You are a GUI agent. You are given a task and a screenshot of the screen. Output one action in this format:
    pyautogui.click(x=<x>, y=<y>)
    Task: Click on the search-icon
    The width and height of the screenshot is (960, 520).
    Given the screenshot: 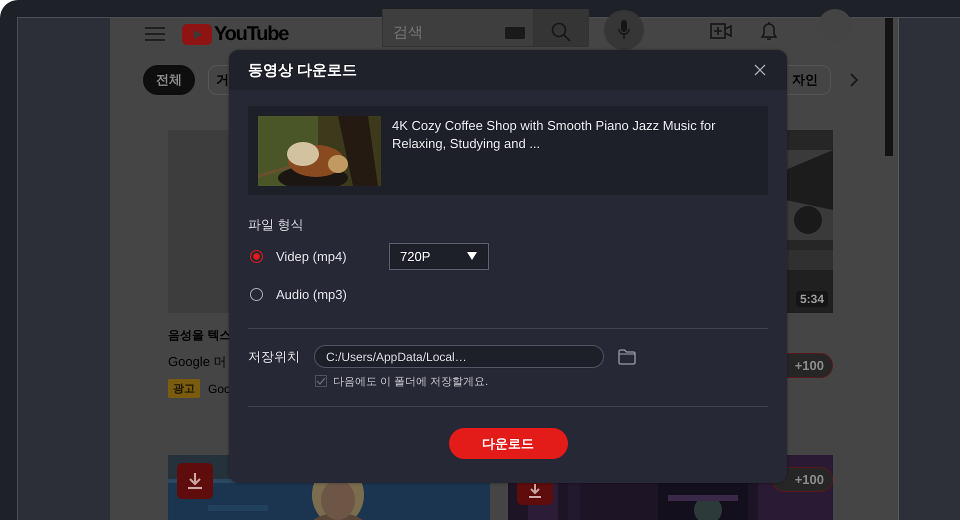 What is the action you would take?
    pyautogui.click(x=561, y=32)
    